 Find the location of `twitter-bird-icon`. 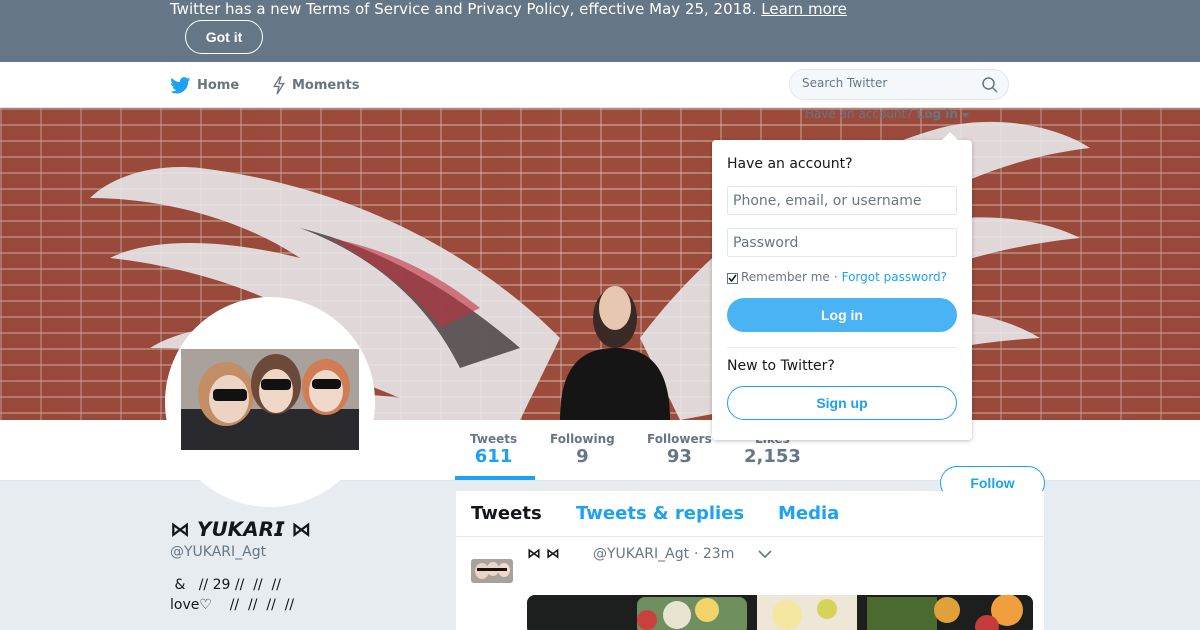

twitter-bird-icon is located at coordinates (180, 84).